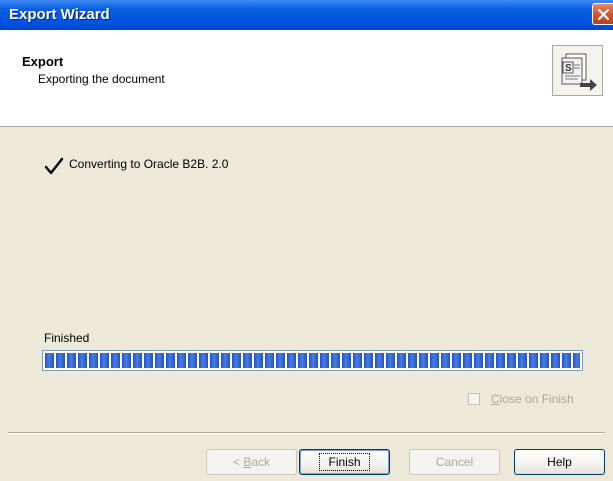 The width and height of the screenshot is (613, 481). Describe the element at coordinates (532, 399) in the screenshot. I see `close-on-finish-label: Close on Finish` at that location.